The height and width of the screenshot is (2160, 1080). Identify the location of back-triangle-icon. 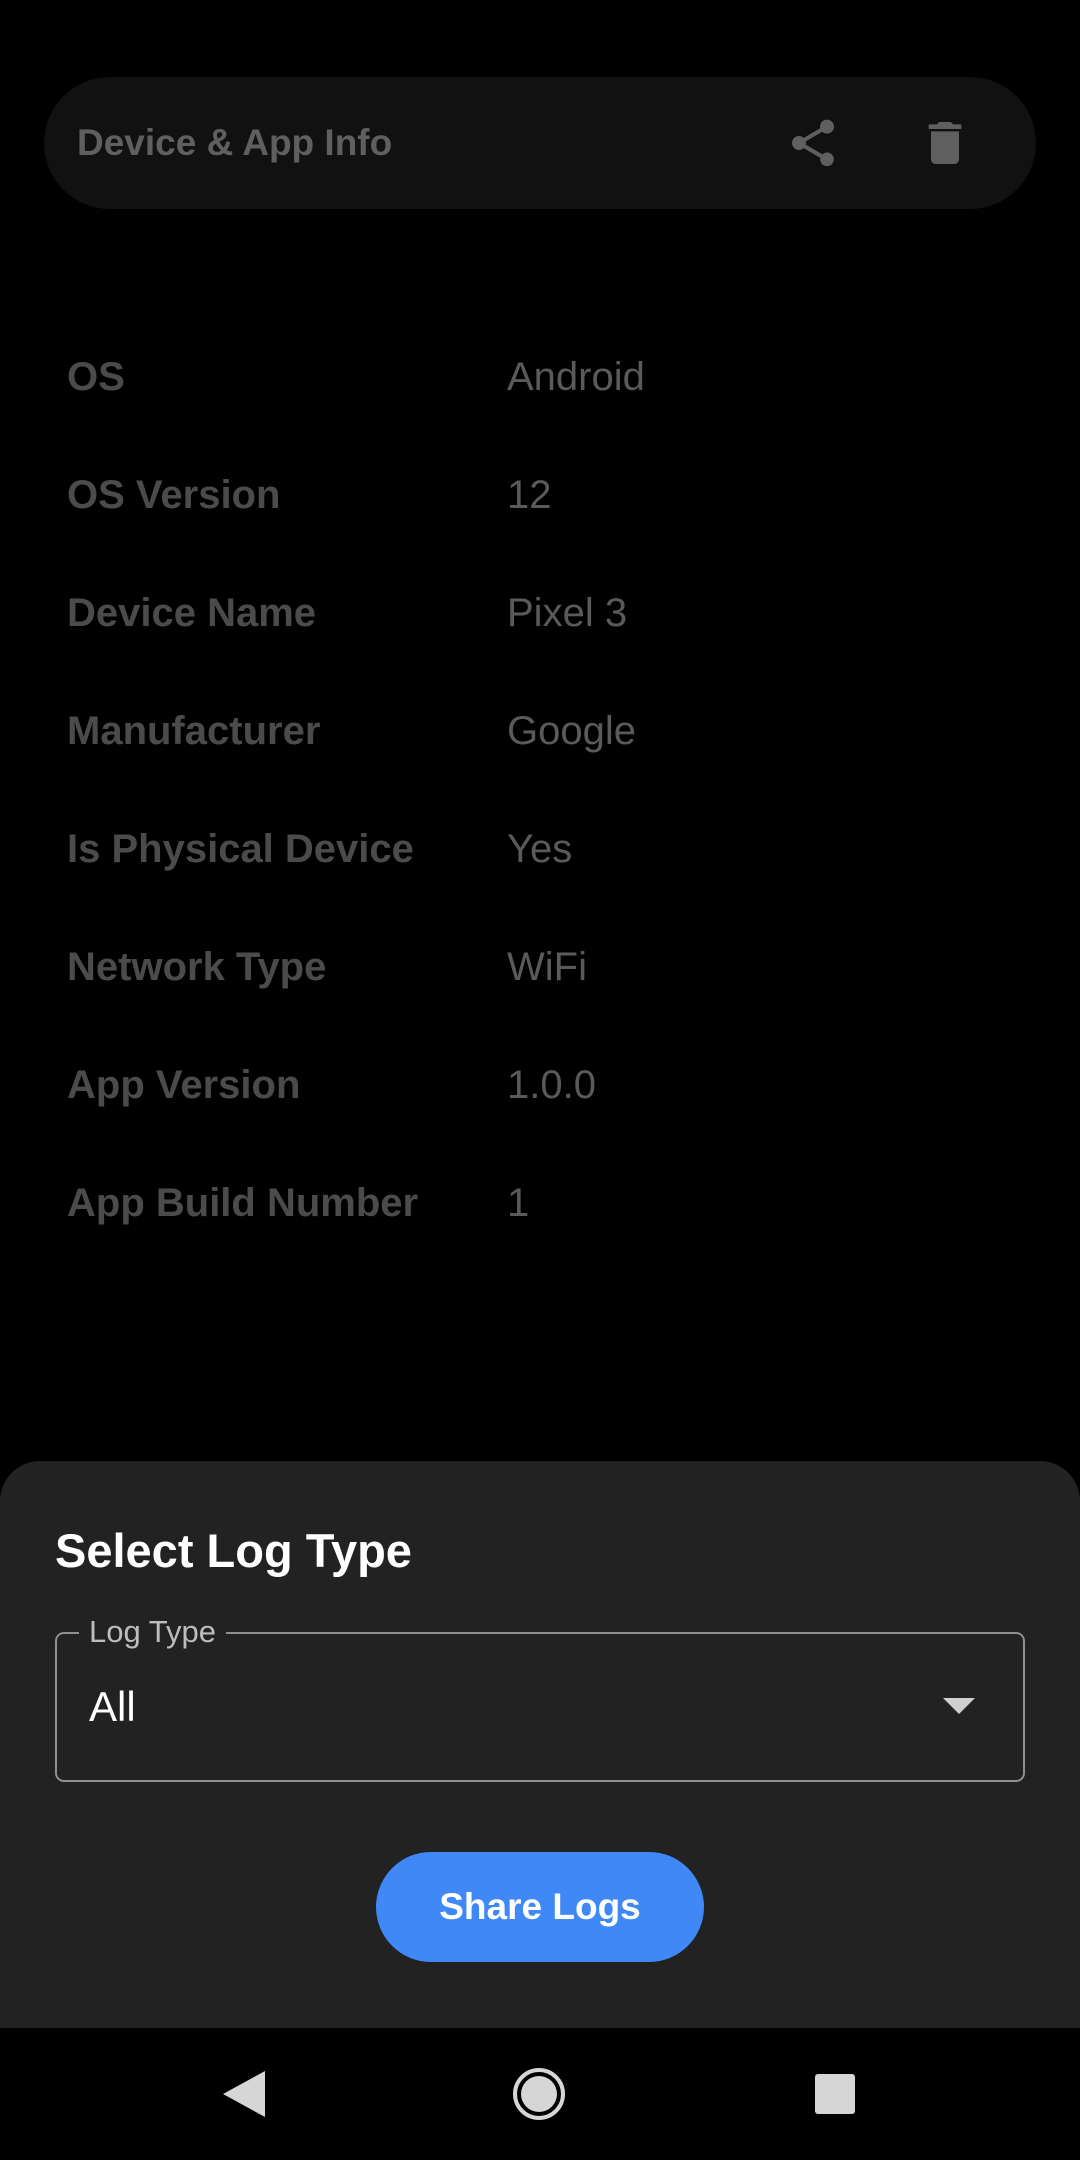
(244, 2094).